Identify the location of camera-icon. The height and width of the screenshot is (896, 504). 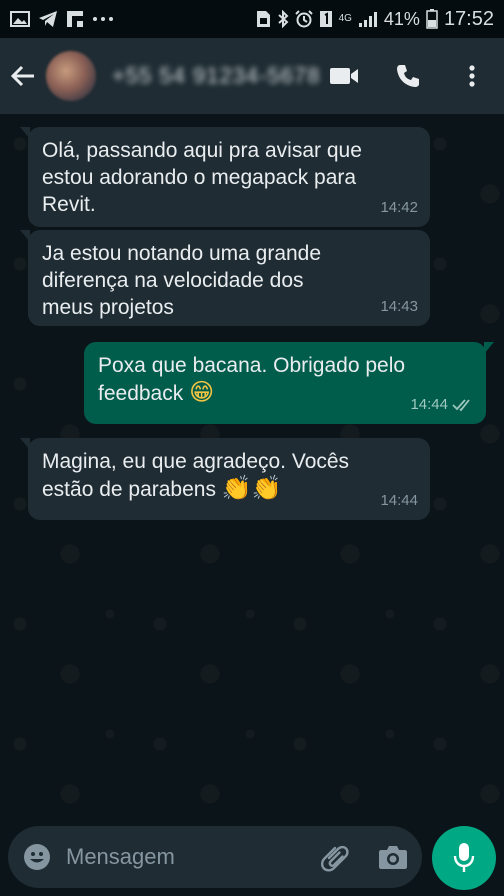
(393, 857).